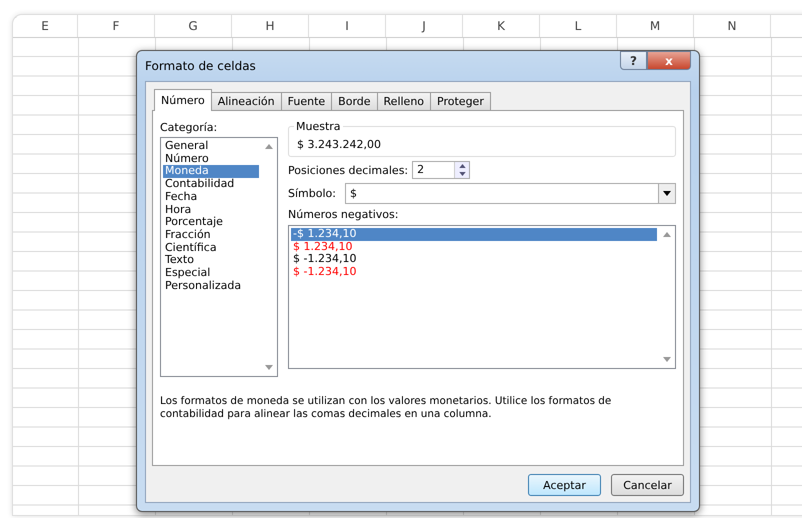  Describe the element at coordinates (211, 197) in the screenshot. I see `category-item: Fecha` at that location.